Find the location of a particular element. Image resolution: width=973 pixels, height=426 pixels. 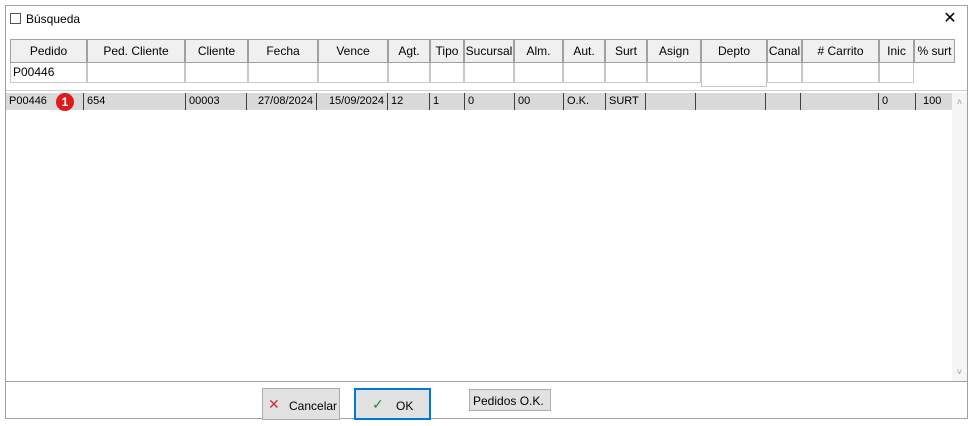

cell-agt: 12 is located at coordinates (408, 101).